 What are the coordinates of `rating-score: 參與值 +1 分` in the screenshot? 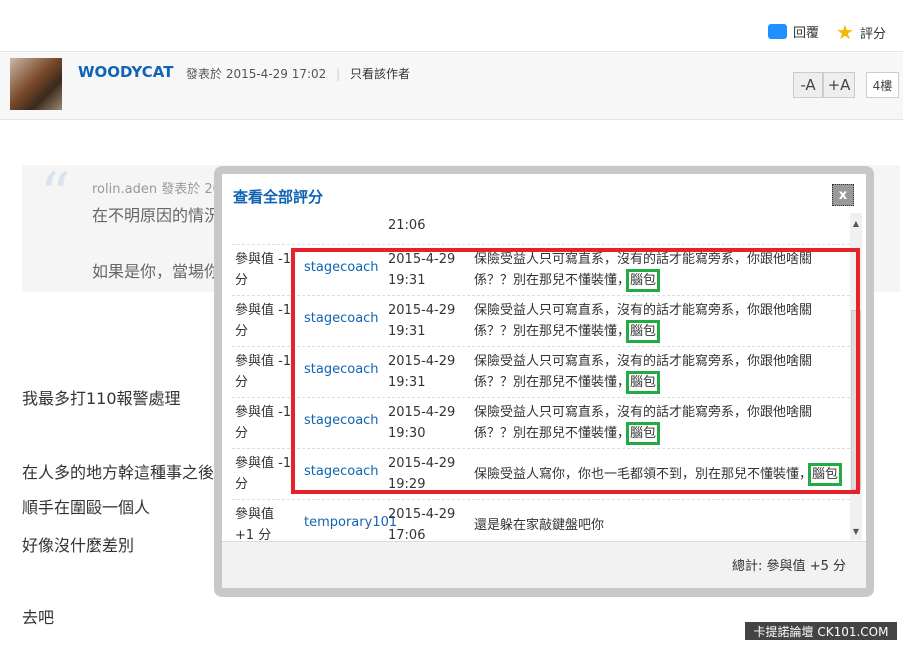 It's located at (255, 523).